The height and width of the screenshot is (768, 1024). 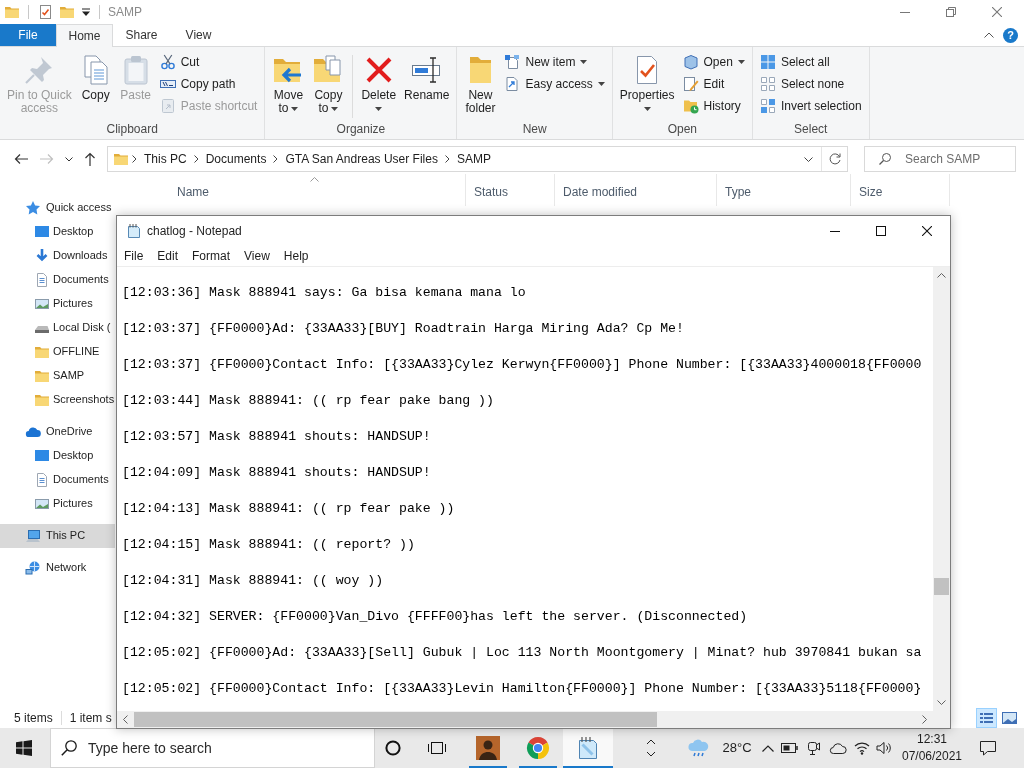 I want to click on maximize-icon, so click(x=881, y=231).